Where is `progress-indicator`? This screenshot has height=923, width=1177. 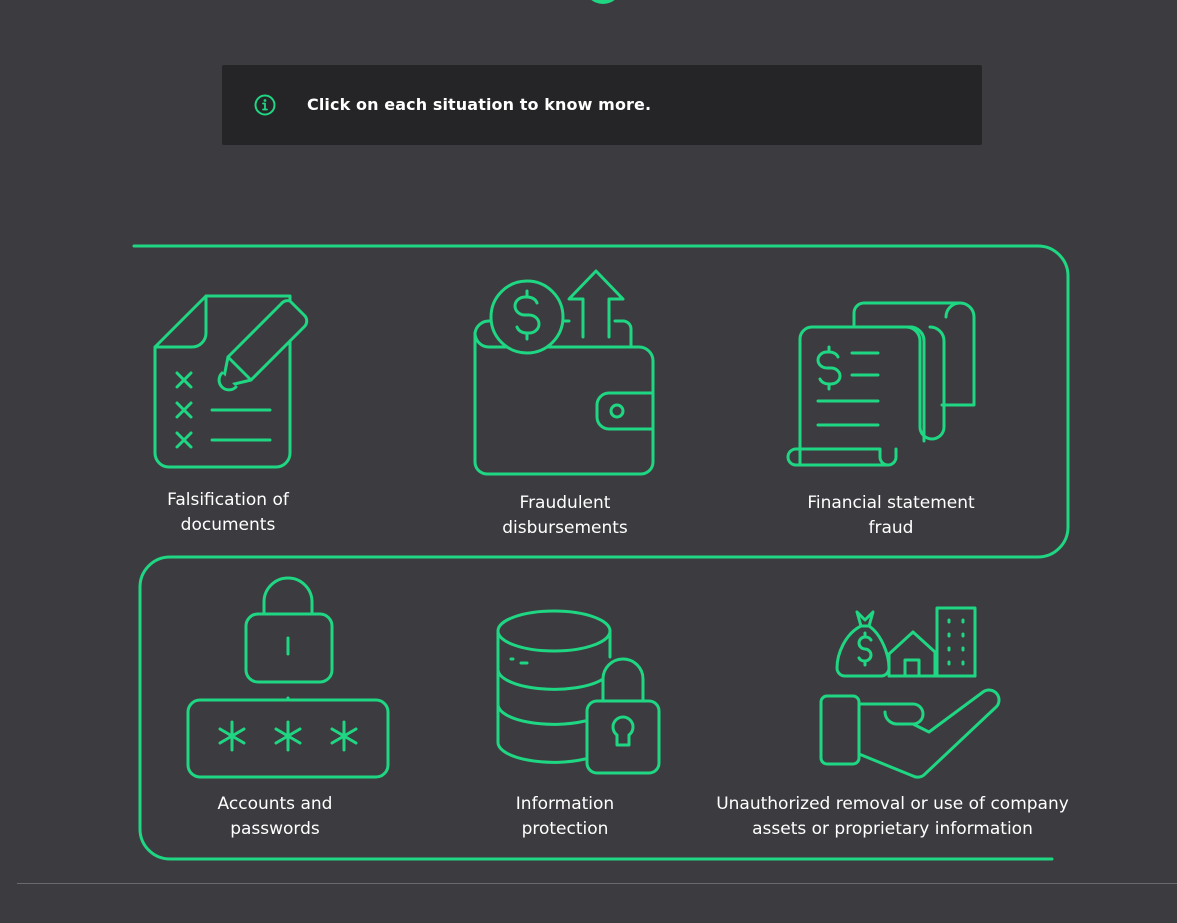
progress-indicator is located at coordinates (603, 2).